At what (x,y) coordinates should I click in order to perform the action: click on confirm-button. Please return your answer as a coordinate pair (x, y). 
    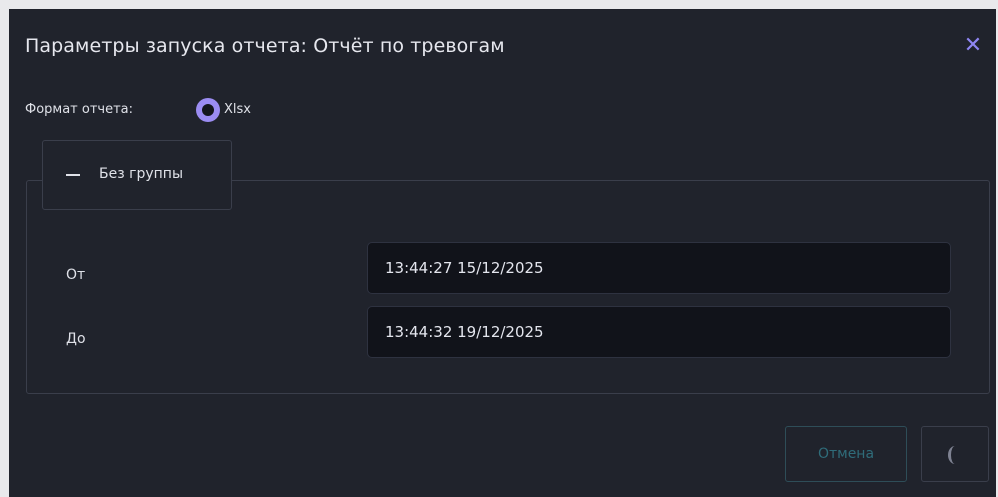
    Looking at the image, I should click on (955, 454).